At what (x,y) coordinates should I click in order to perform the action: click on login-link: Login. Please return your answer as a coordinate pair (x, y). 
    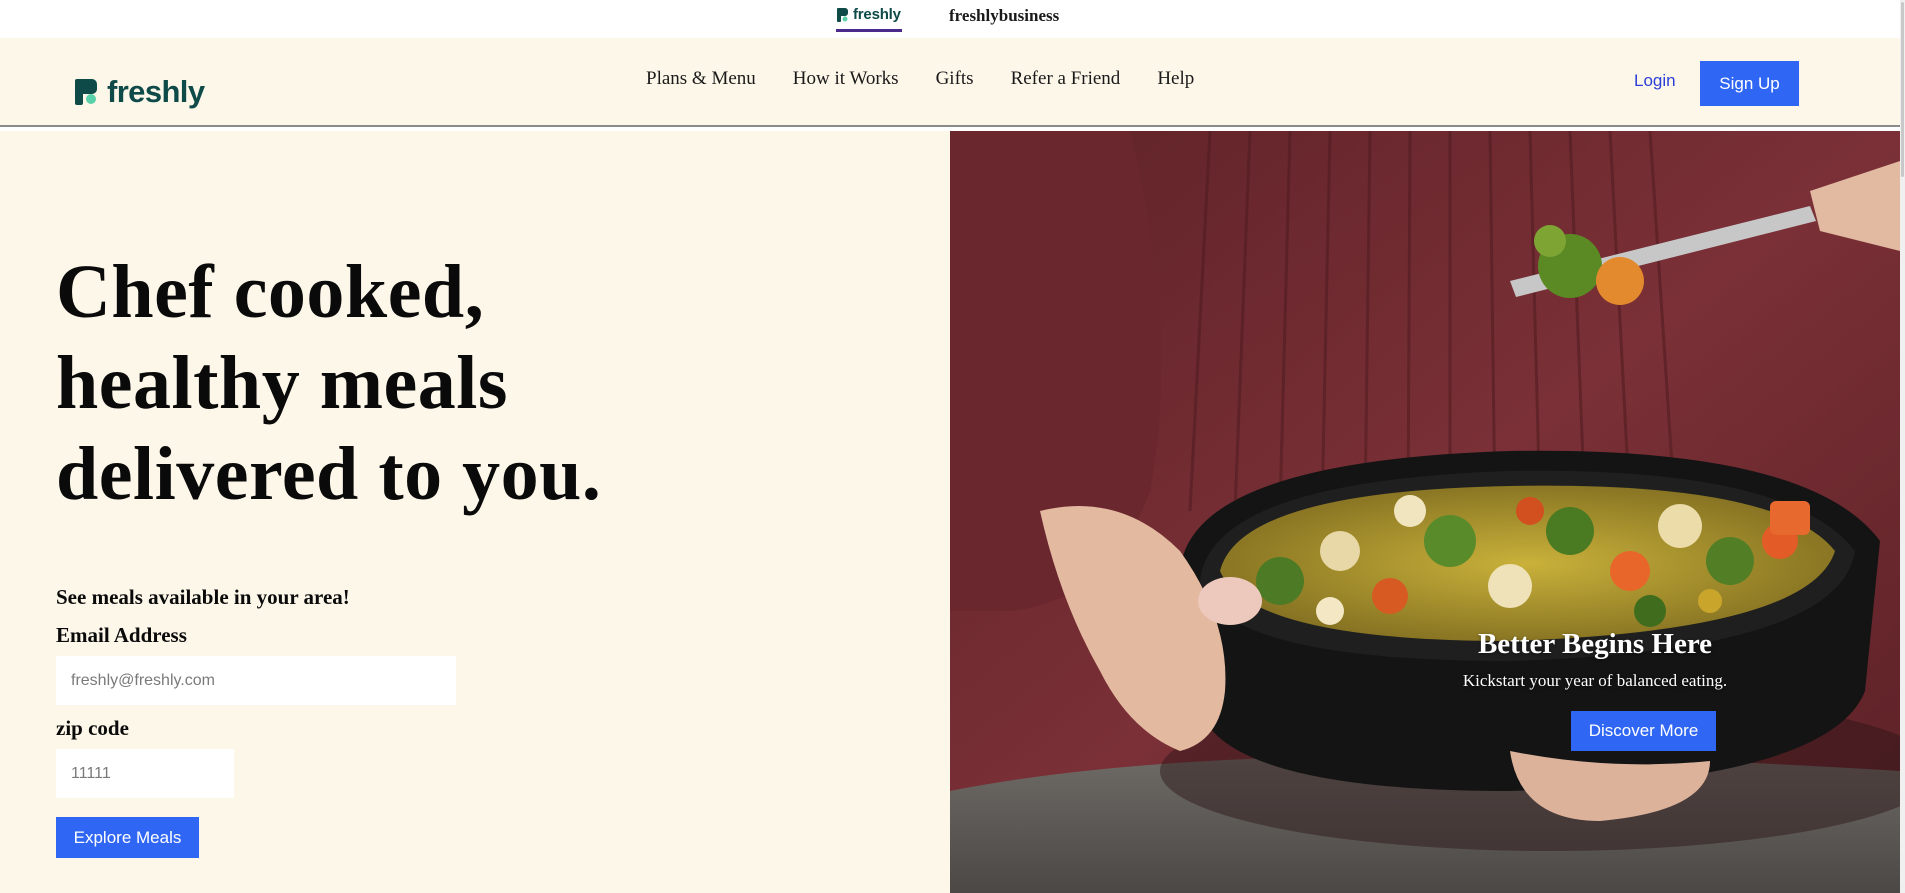
    Looking at the image, I should click on (1655, 81).